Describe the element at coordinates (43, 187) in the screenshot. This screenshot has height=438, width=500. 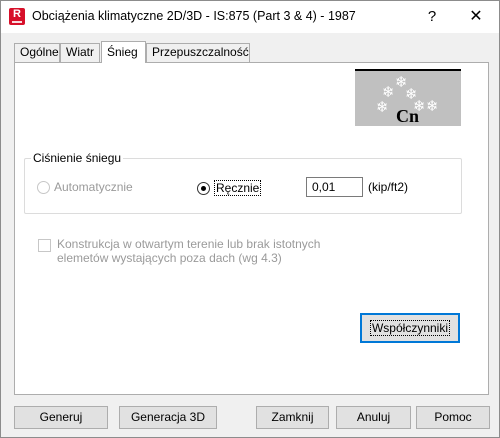
I see `radio-automatic-circle` at that location.